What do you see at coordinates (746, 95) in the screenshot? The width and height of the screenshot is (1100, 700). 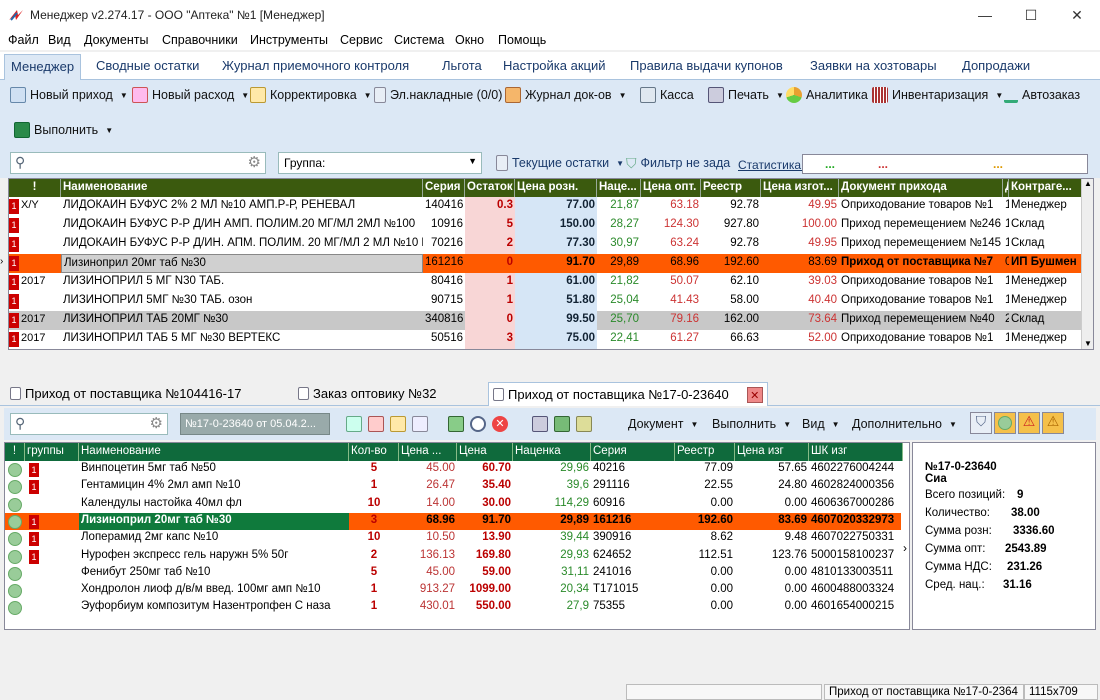 I see `print-button: Печать ▼` at bounding box center [746, 95].